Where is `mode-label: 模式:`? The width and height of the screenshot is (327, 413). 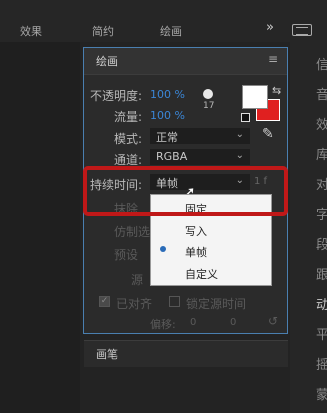
mode-label: 模式: is located at coordinates (128, 139).